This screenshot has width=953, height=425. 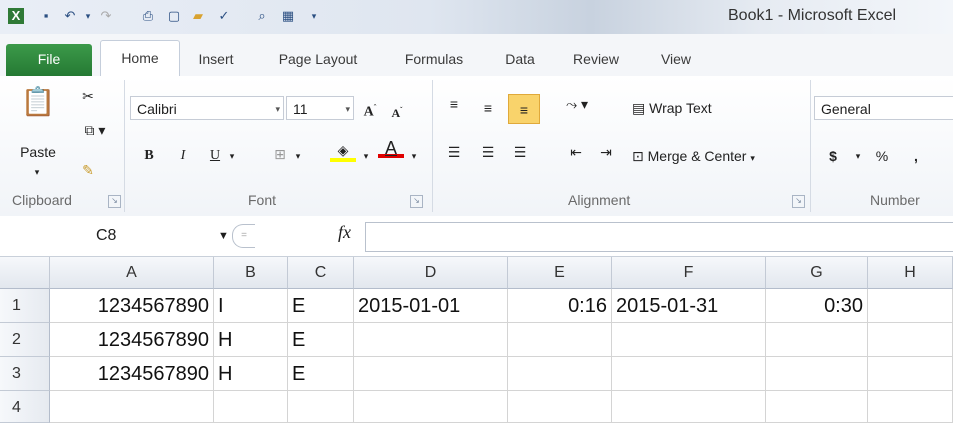 I want to click on align-top-icon: ≡, so click(x=454, y=104).